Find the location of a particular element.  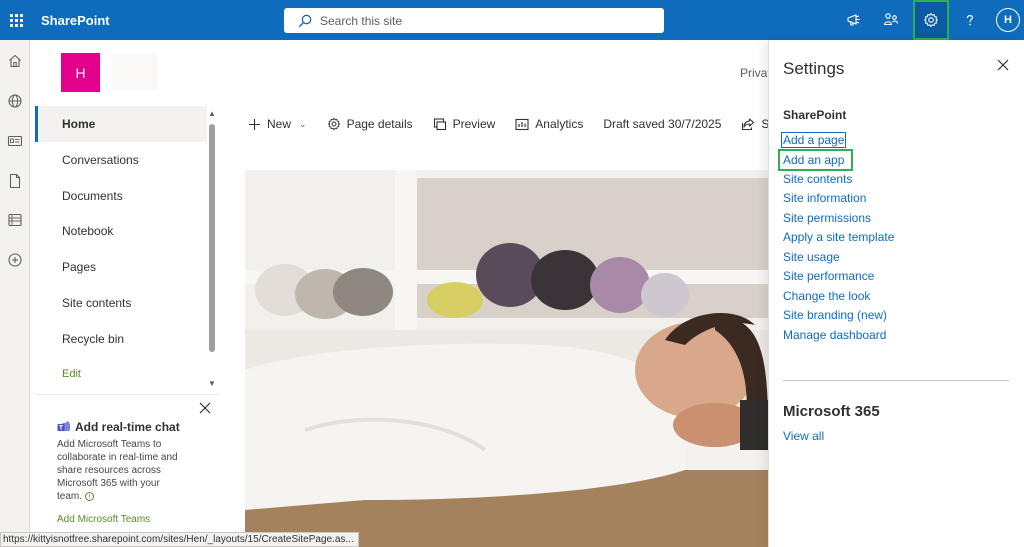

share-icon is located at coordinates (748, 124).